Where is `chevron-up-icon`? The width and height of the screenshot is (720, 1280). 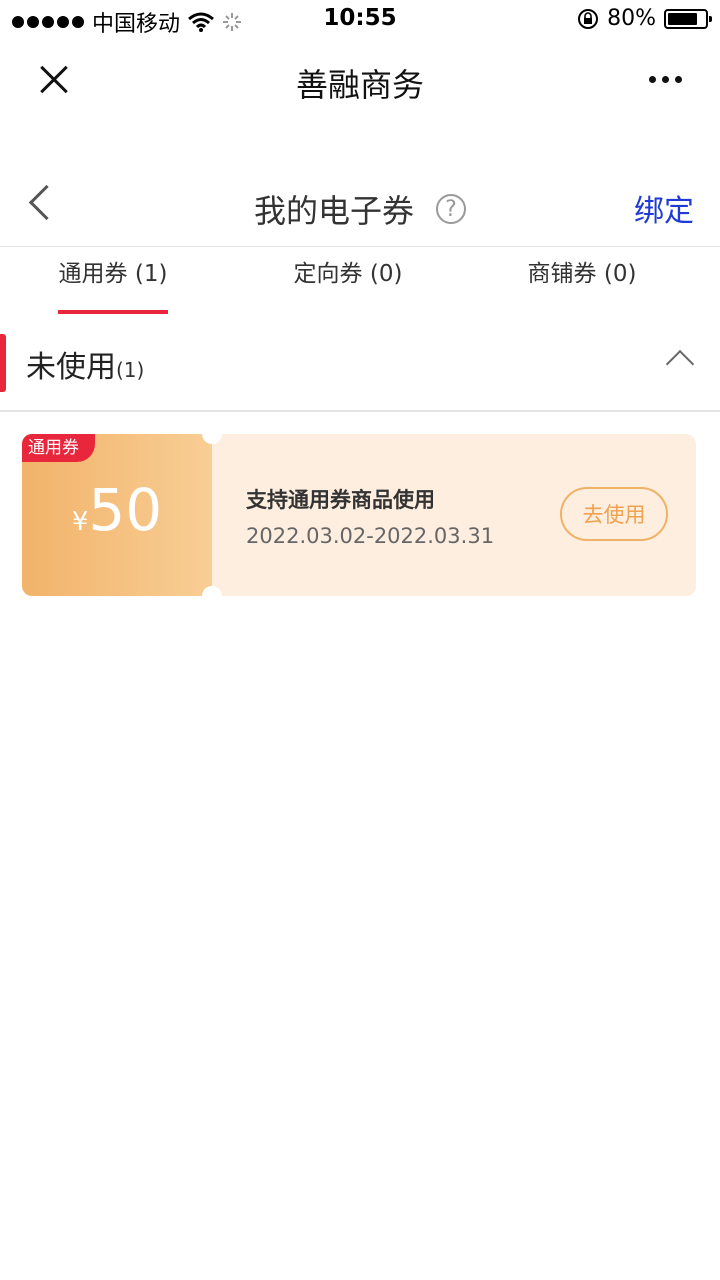
chevron-up-icon is located at coordinates (680, 364).